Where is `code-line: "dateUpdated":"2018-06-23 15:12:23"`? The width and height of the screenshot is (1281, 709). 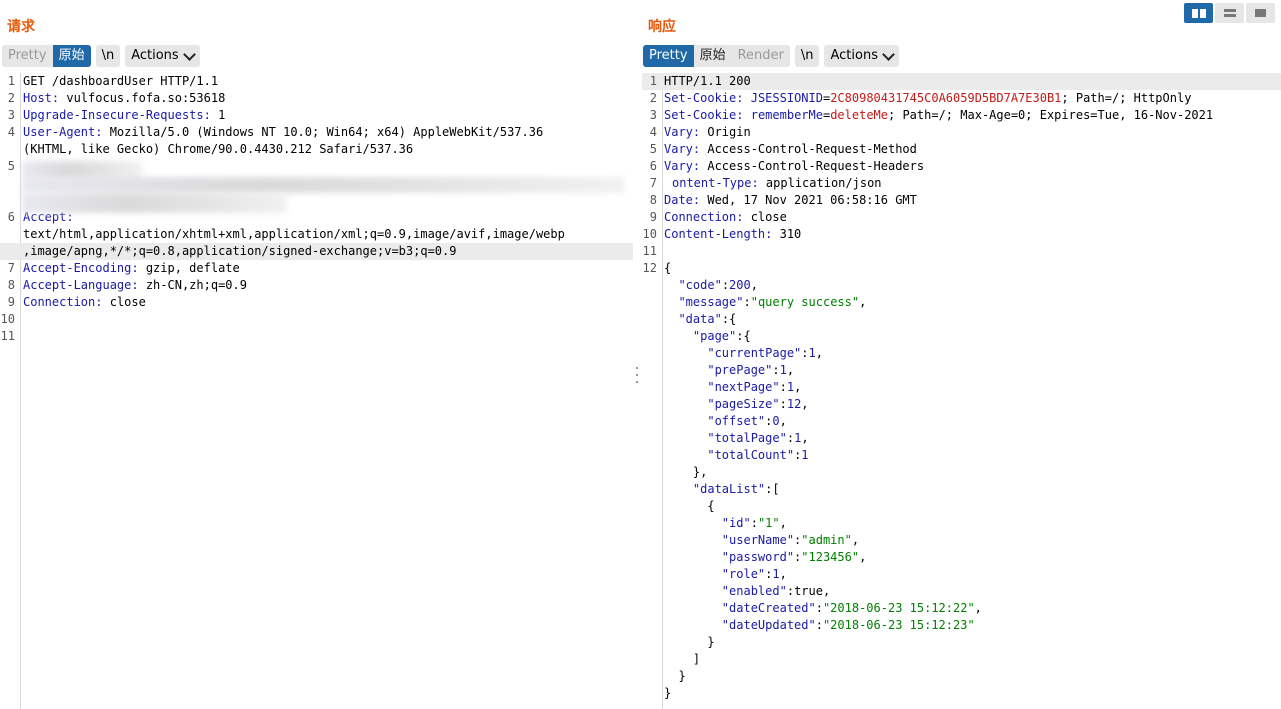
code-line: "dateUpdated":"2018-06-23 15:12:23" is located at coordinates (961, 625).